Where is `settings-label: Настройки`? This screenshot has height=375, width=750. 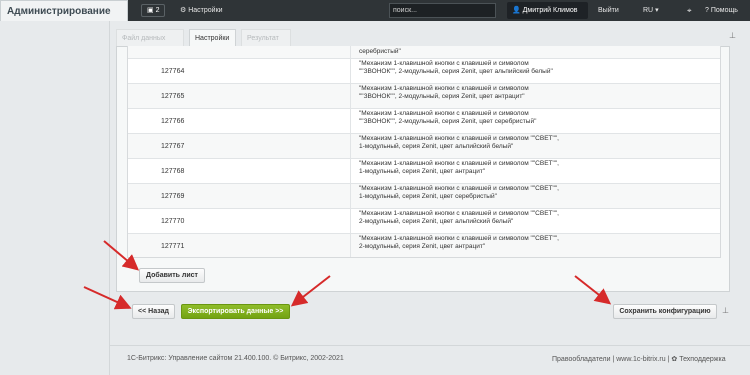
settings-label: Настройки is located at coordinates (205, 10).